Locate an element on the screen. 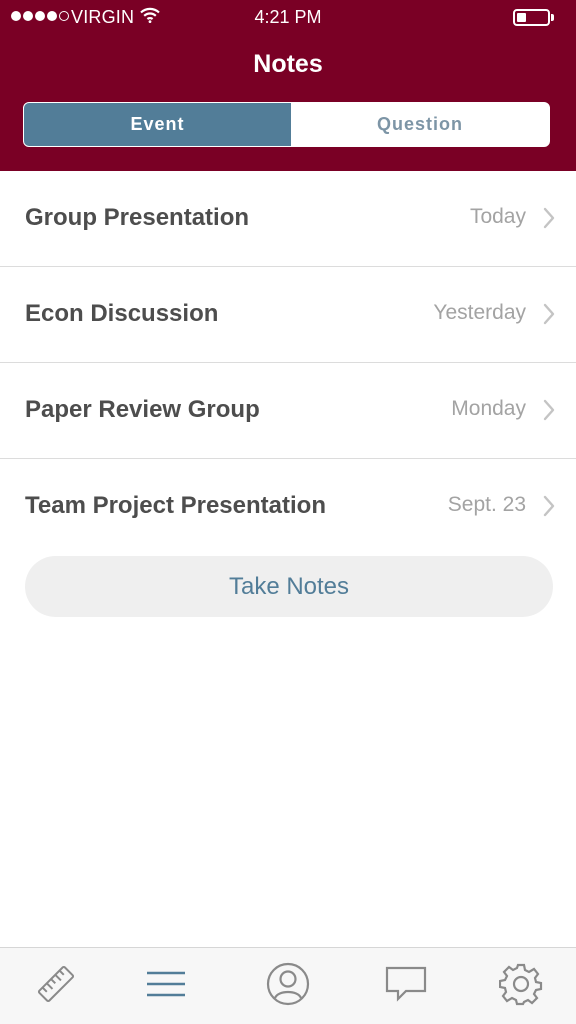 This screenshot has width=576, height=1024. segment-event: Event is located at coordinates (157, 124).